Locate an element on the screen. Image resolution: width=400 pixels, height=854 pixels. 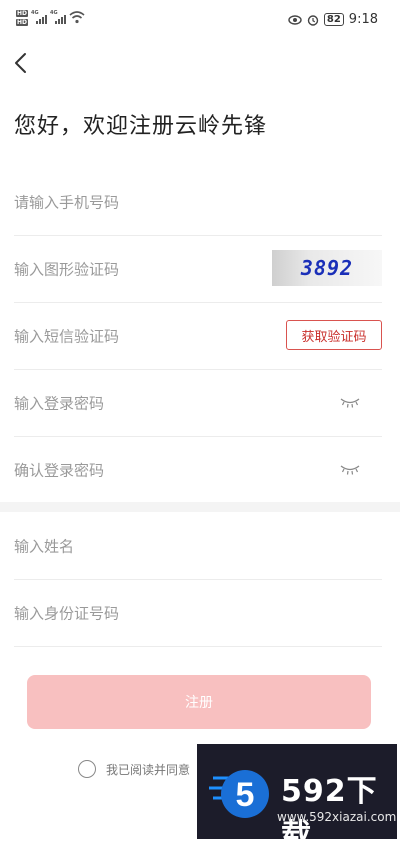
alarm-icon is located at coordinates (313, 20).